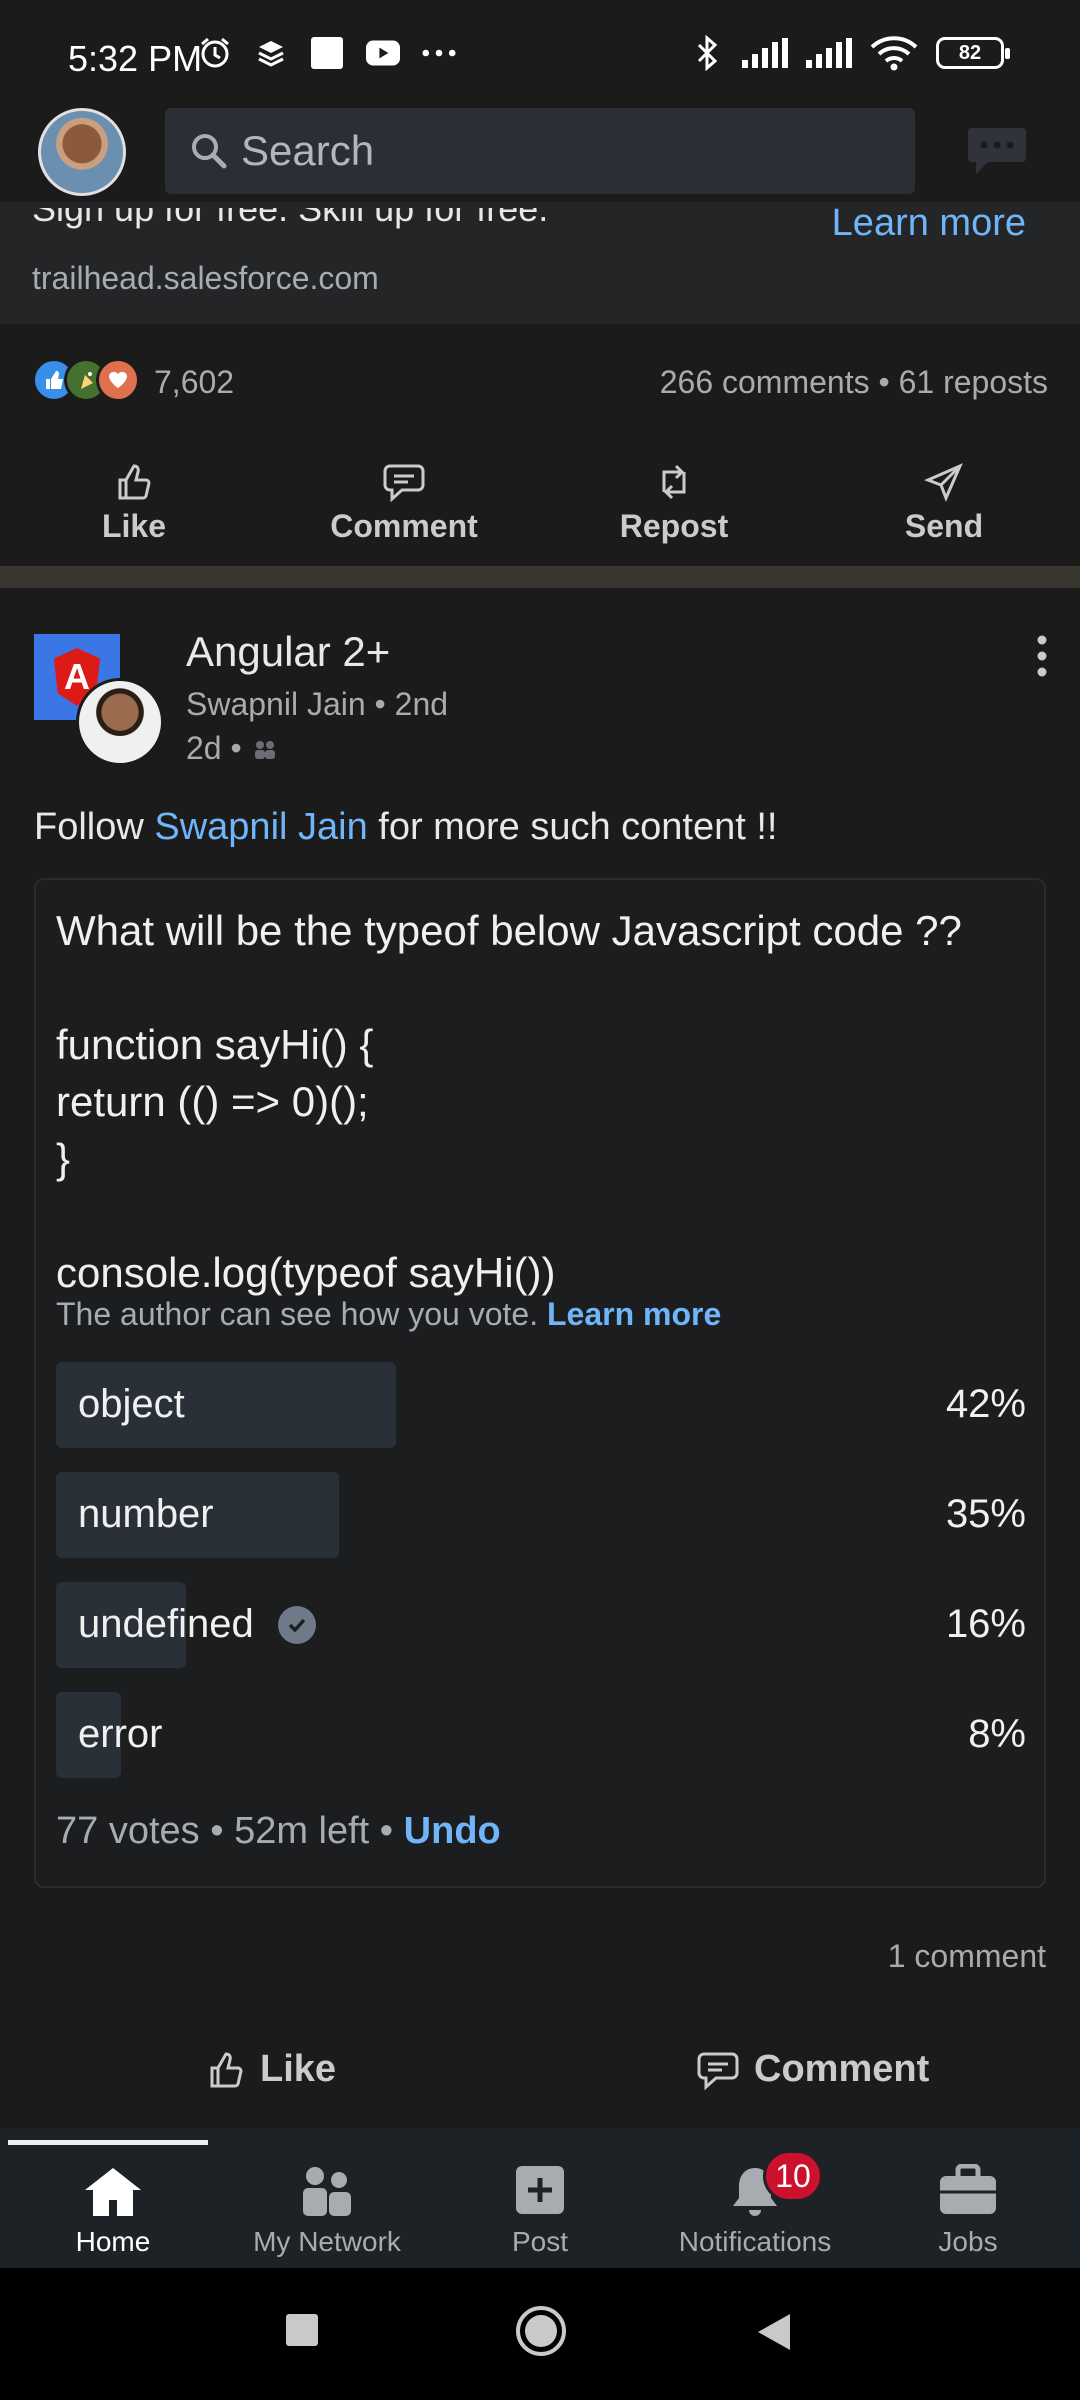 The width and height of the screenshot is (1080, 2400). Describe the element at coordinates (146, 1514) in the screenshot. I see `poll-option-text: number` at that location.